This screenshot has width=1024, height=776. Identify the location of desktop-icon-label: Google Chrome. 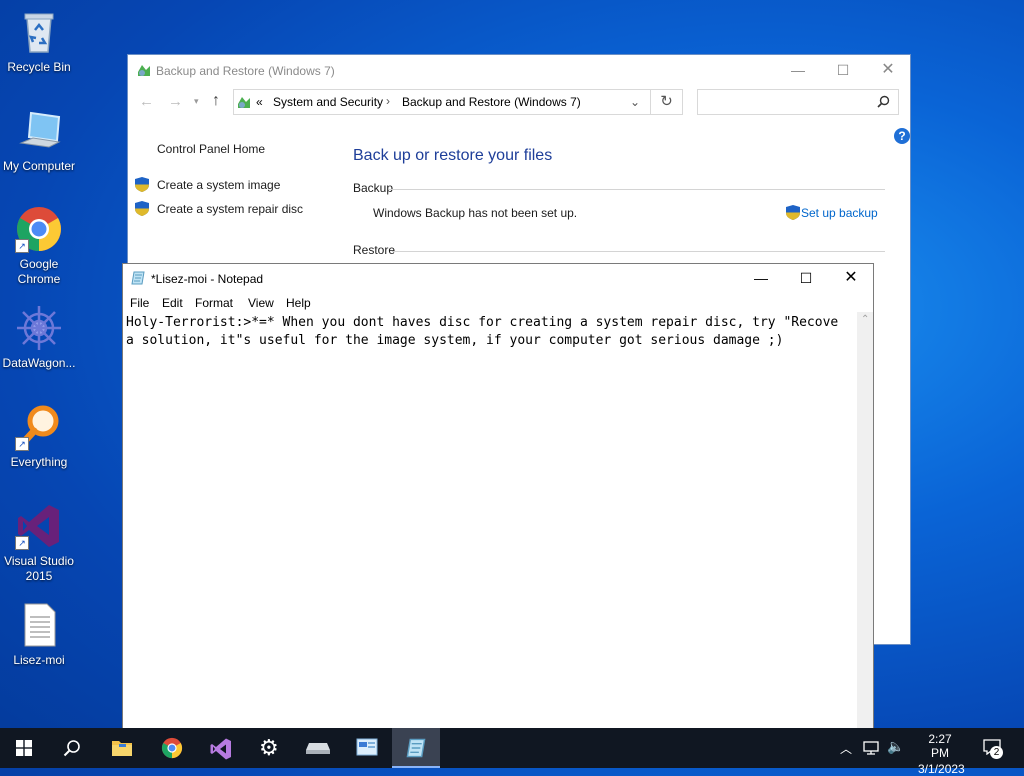
(39, 271).